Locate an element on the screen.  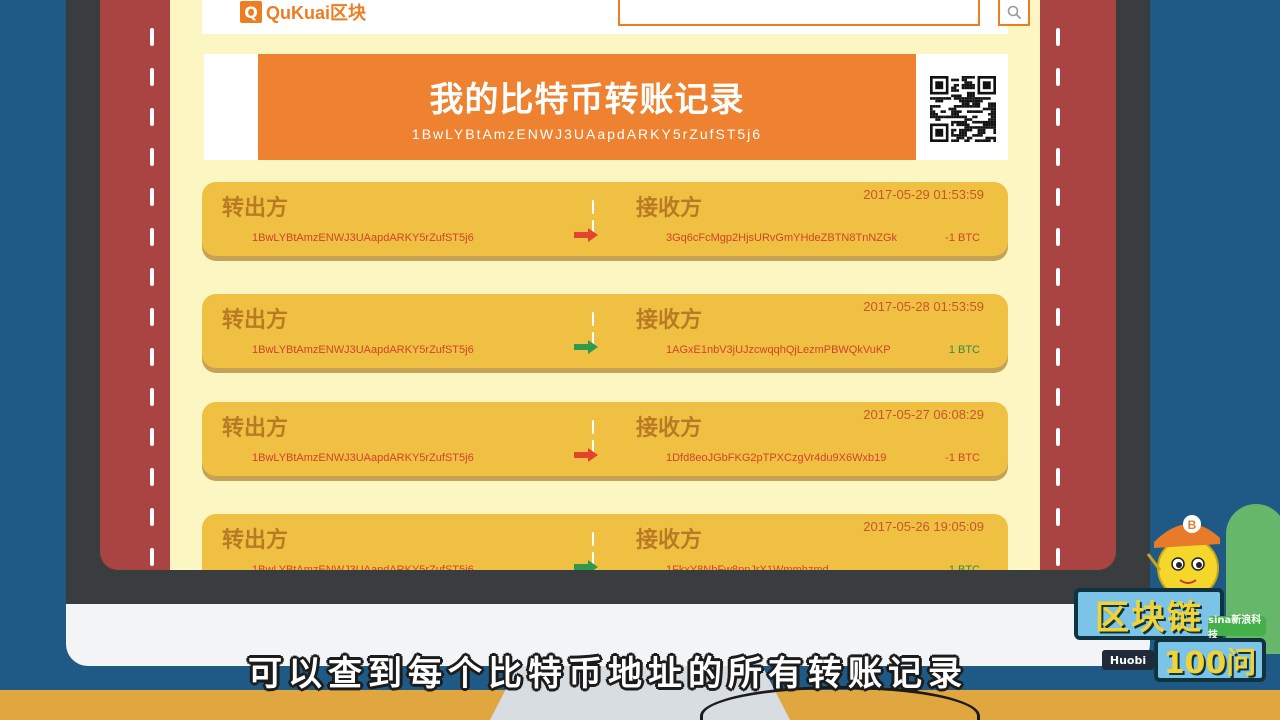
show-logo: 区块链 sina新浪科技 Huobi 100问 is located at coordinates (1170, 637).